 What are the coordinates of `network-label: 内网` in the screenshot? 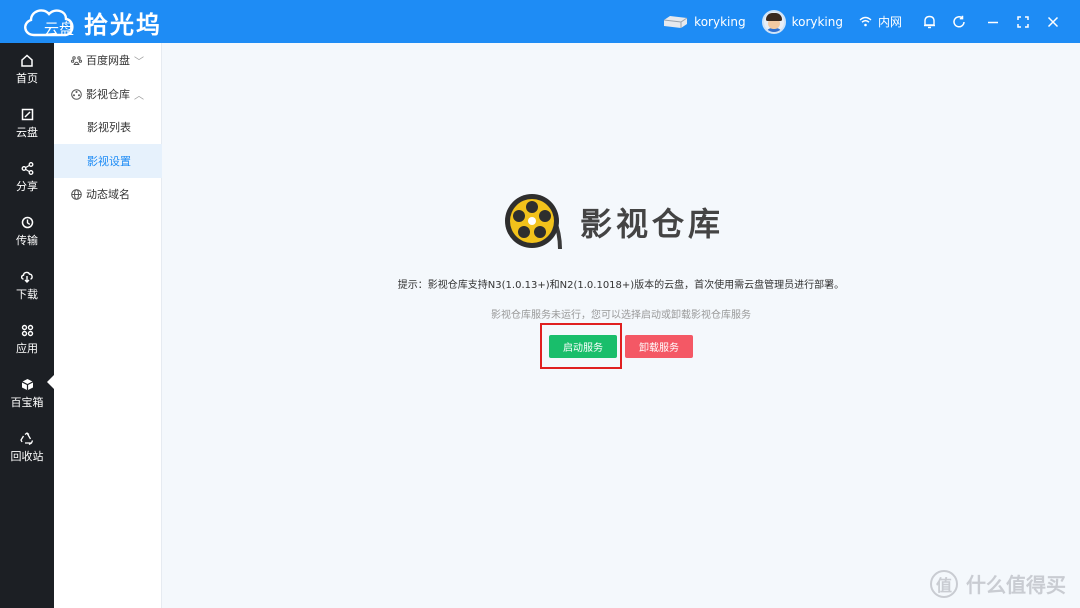 It's located at (889, 22).